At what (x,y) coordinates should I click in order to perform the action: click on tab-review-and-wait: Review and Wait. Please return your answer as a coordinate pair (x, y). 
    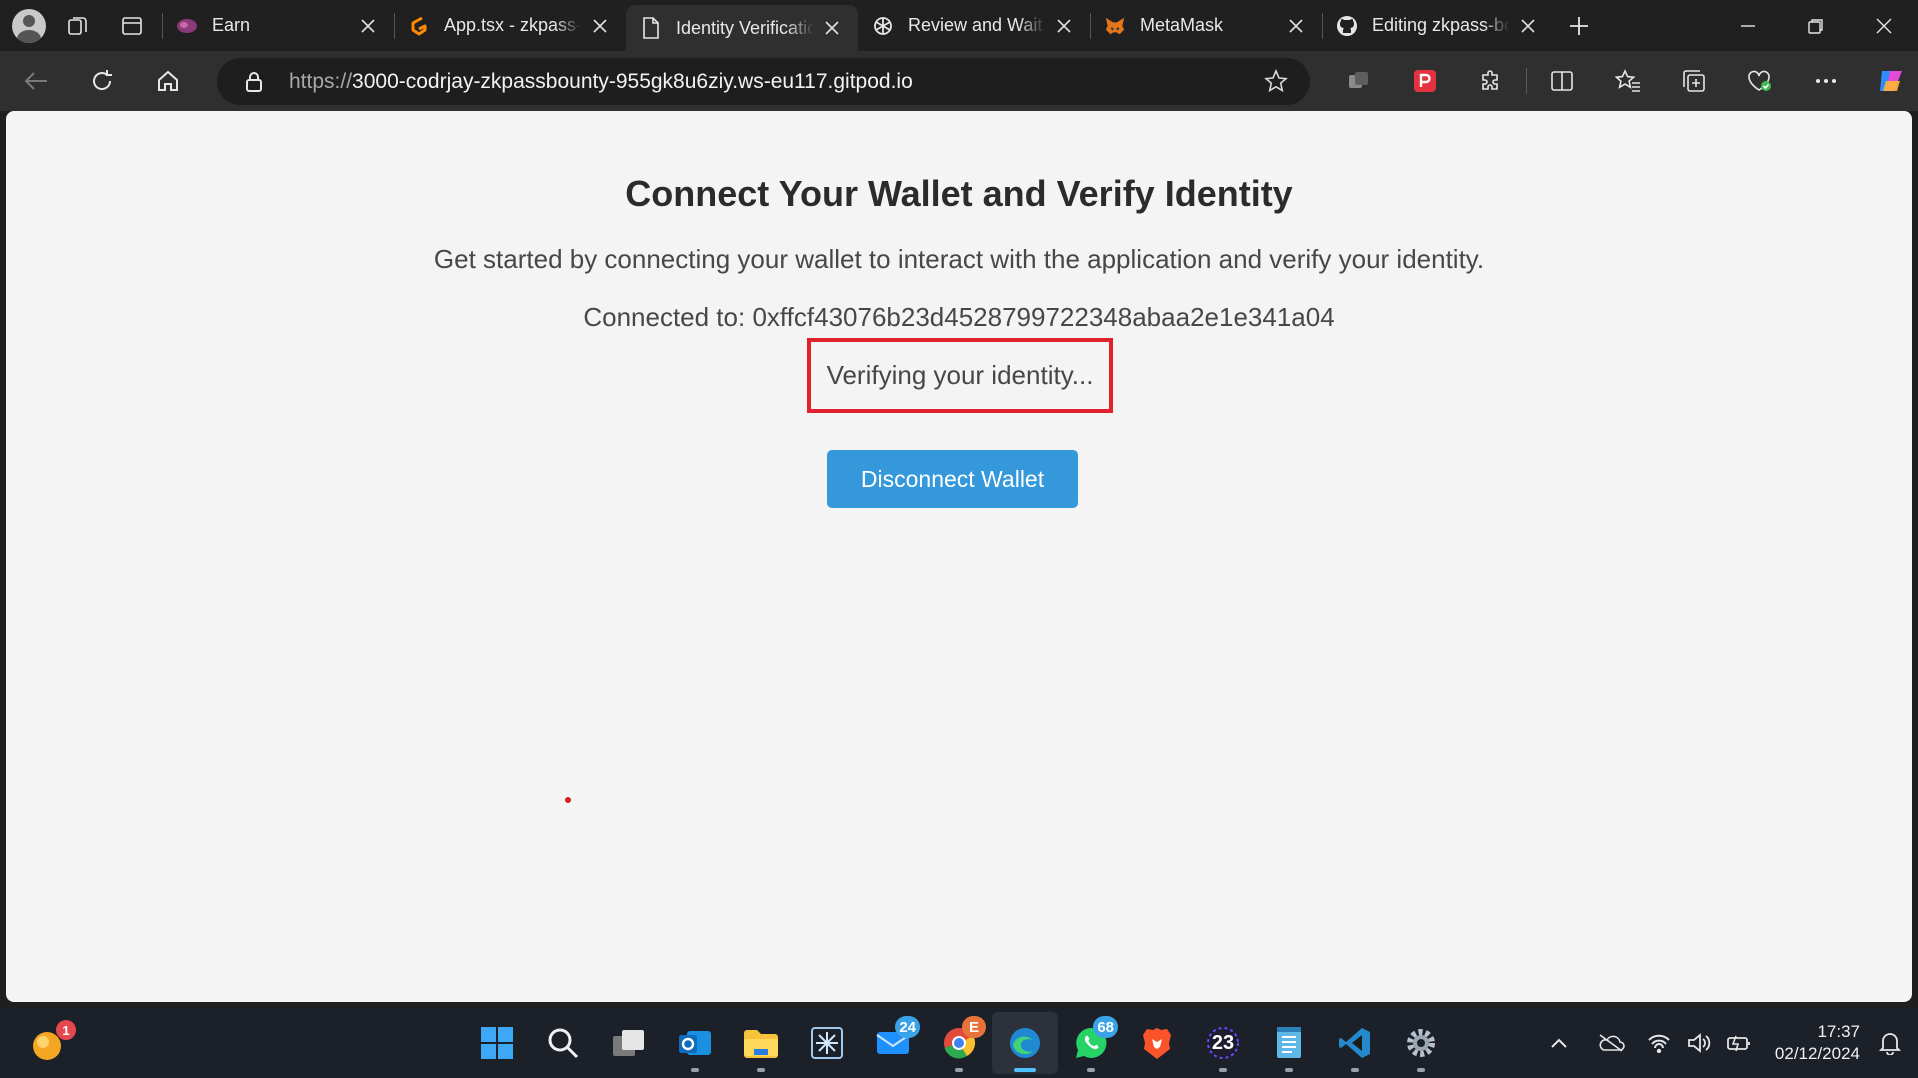
    Looking at the image, I should click on (974, 25).